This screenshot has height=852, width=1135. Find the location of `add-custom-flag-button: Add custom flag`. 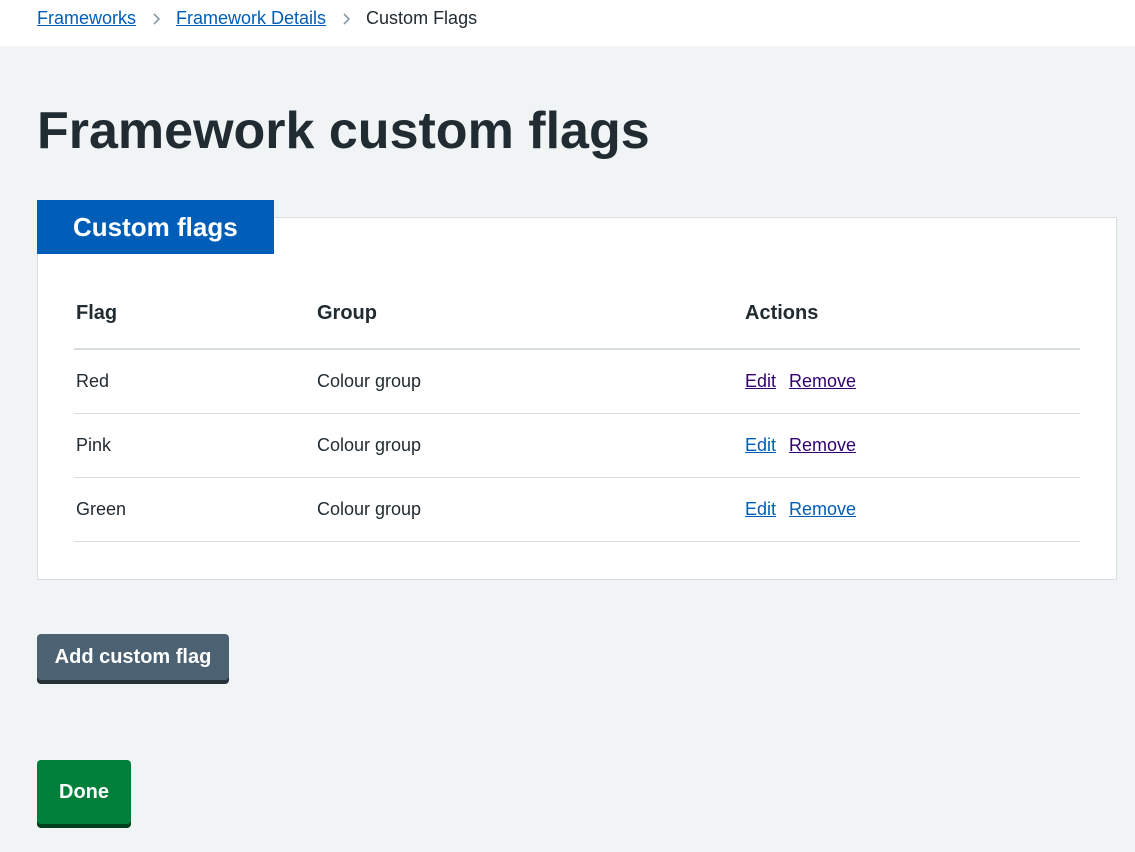

add-custom-flag-button: Add custom flag is located at coordinates (133, 657).